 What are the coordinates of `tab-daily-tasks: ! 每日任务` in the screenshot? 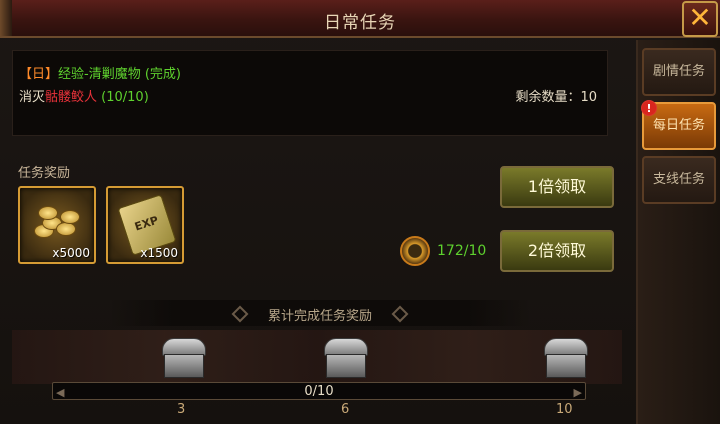 It's located at (678, 125).